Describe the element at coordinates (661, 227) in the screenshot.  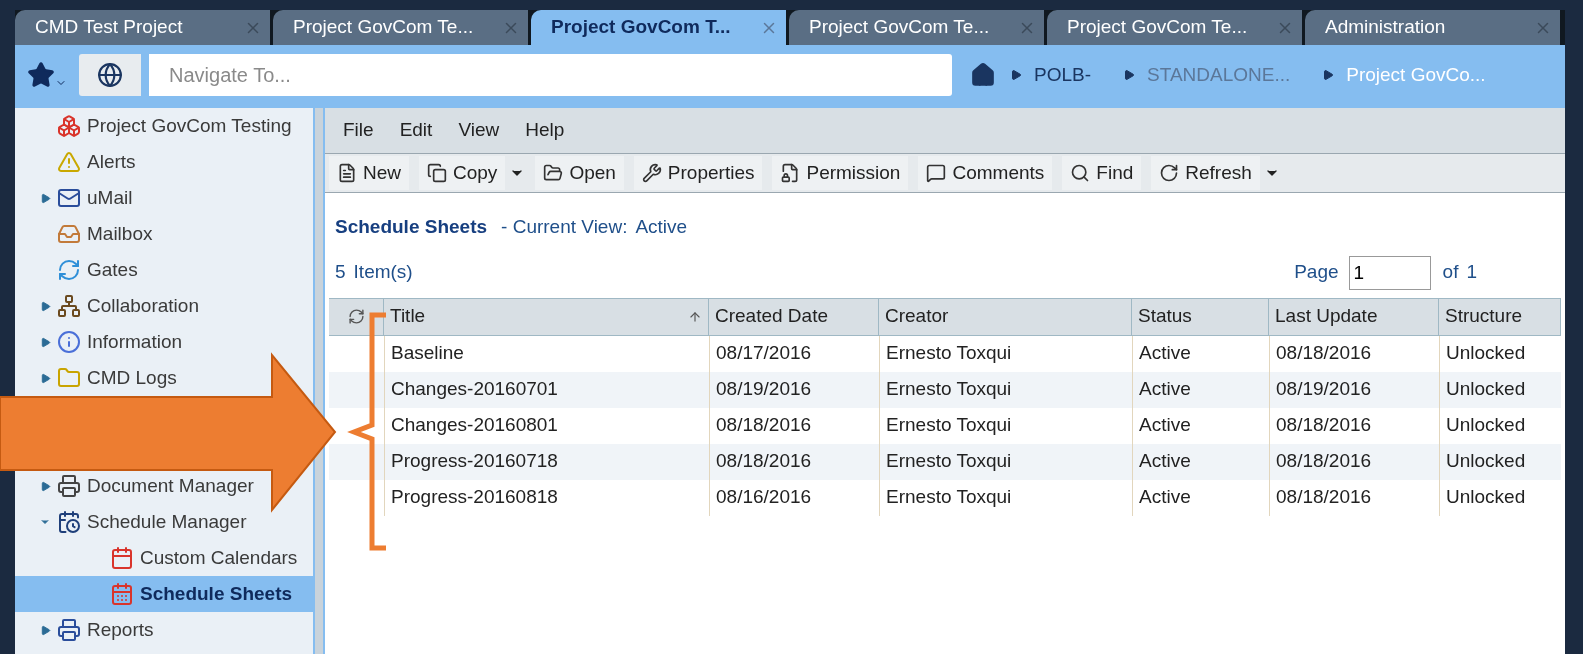
I see `view-value: Active` at that location.